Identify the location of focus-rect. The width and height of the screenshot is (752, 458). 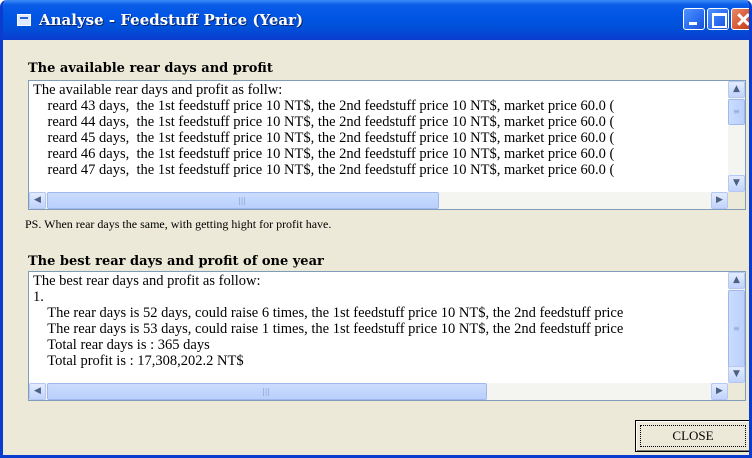
(693, 436).